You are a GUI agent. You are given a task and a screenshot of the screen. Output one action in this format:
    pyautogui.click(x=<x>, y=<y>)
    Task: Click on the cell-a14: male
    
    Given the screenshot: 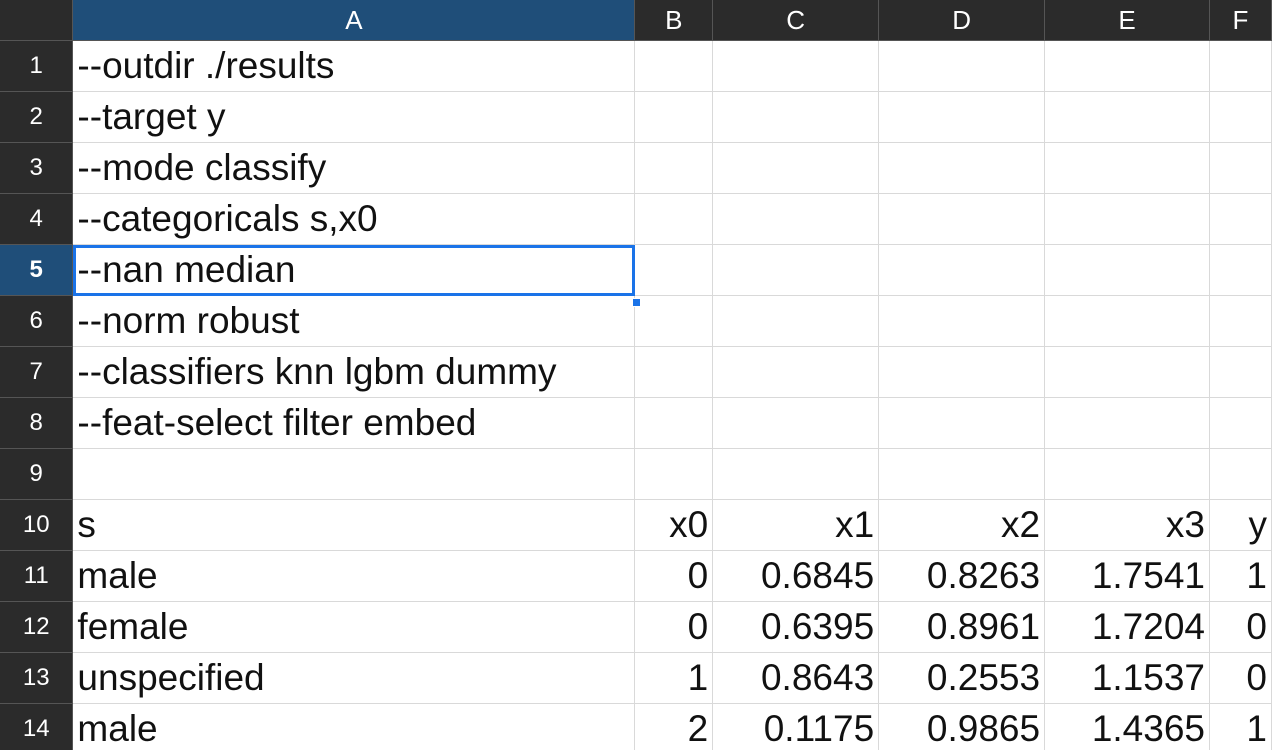 What is the action you would take?
    pyautogui.click(x=354, y=726)
    